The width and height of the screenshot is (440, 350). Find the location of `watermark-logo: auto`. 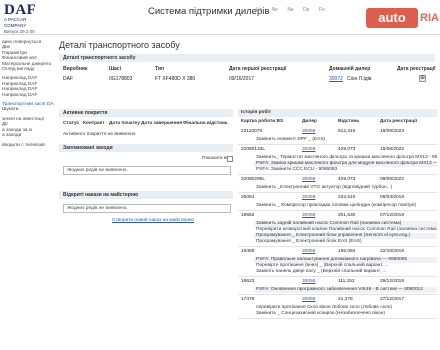

watermark-logo: auto is located at coordinates (392, 18).